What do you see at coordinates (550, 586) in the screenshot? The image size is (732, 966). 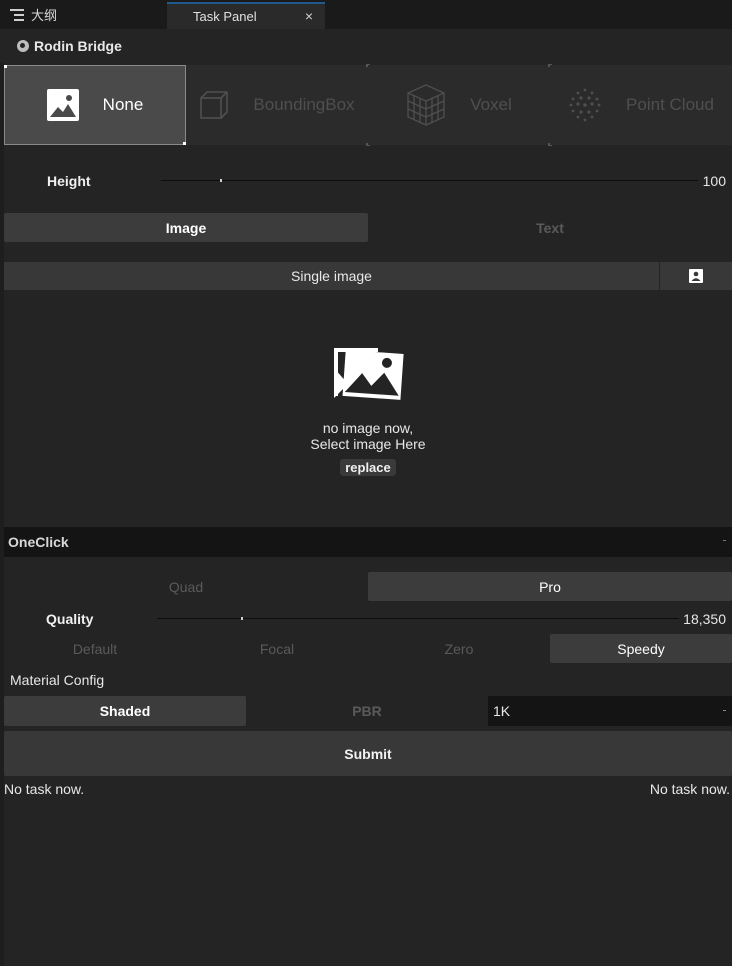 I see `option-pro: Pro` at bounding box center [550, 586].